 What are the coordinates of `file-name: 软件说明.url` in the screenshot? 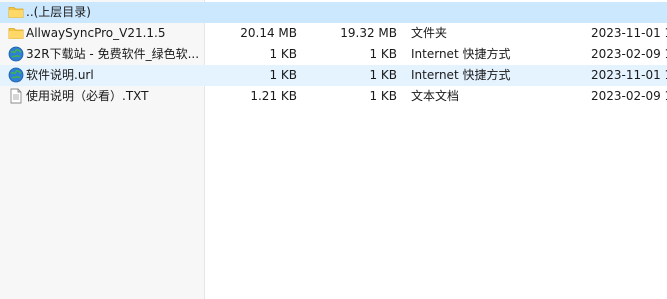 It's located at (60, 75).